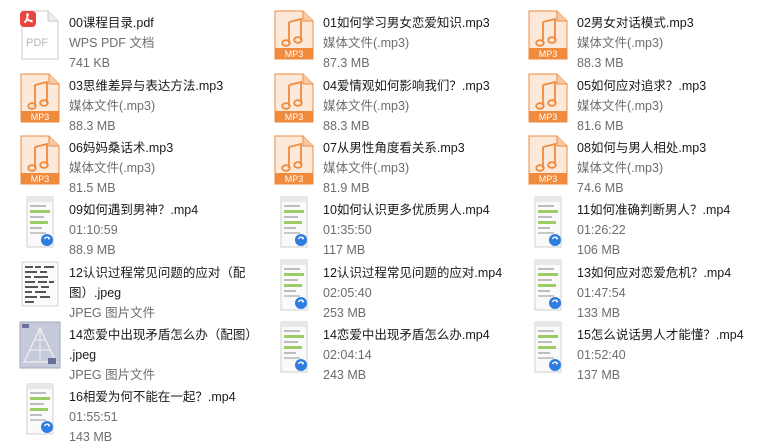  What do you see at coordinates (40, 35) in the screenshot?
I see `pdf-file-icon: PDF` at bounding box center [40, 35].